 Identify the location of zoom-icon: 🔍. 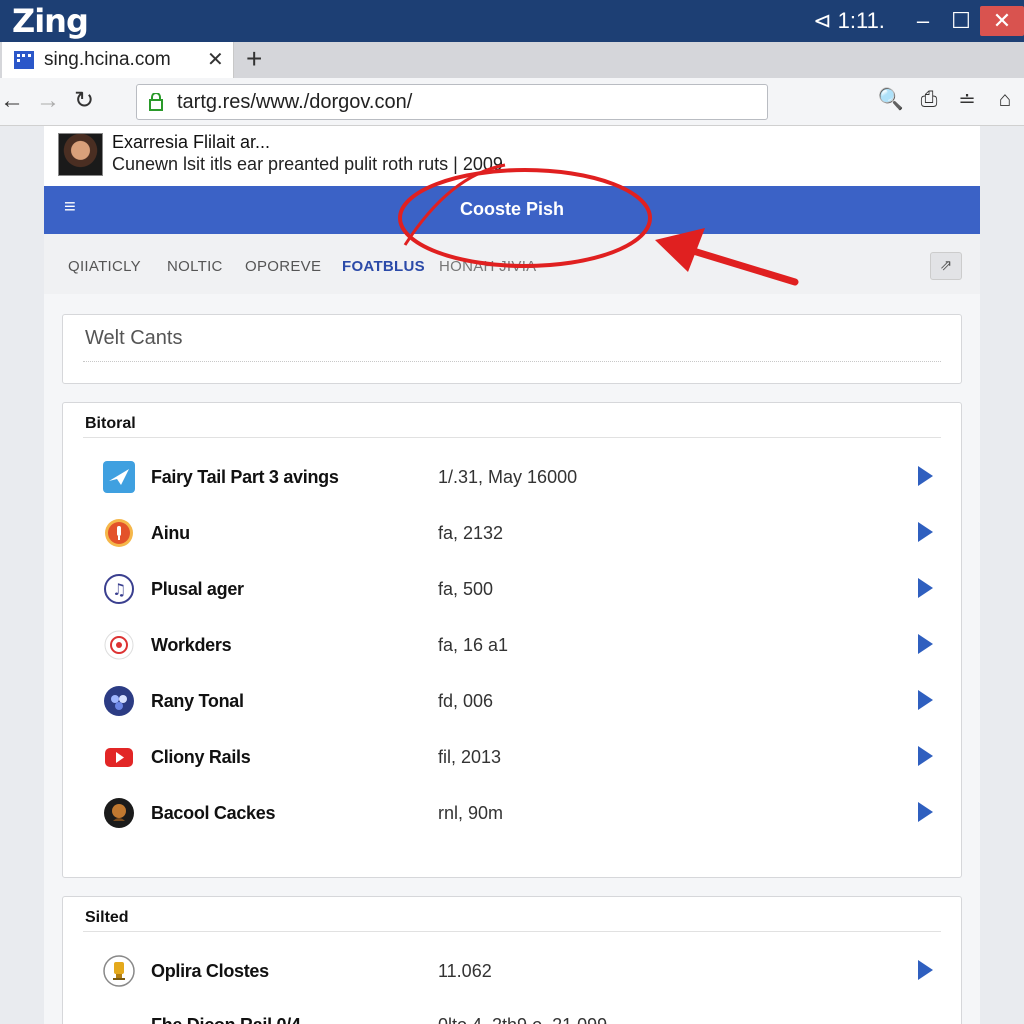
(891, 100).